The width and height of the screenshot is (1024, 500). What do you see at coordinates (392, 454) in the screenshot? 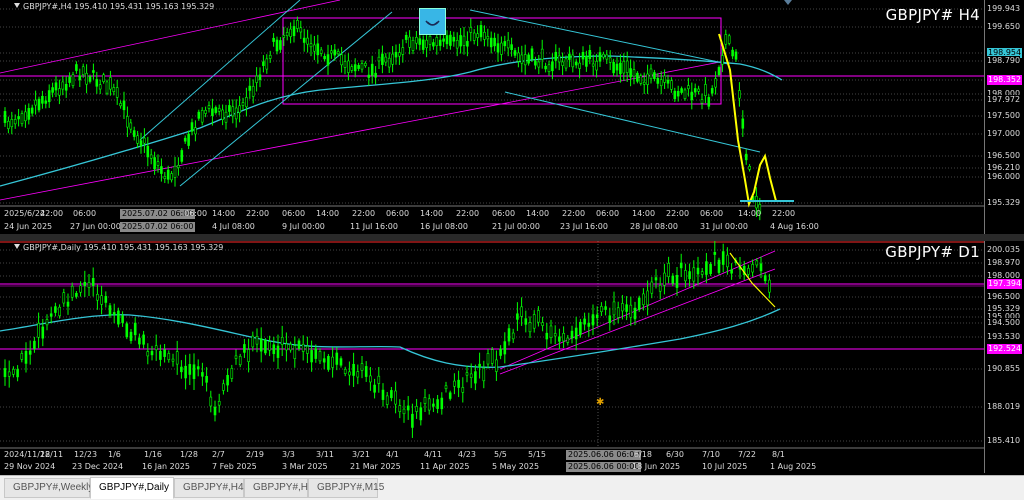
I see `time-label: 4/1` at bounding box center [392, 454].